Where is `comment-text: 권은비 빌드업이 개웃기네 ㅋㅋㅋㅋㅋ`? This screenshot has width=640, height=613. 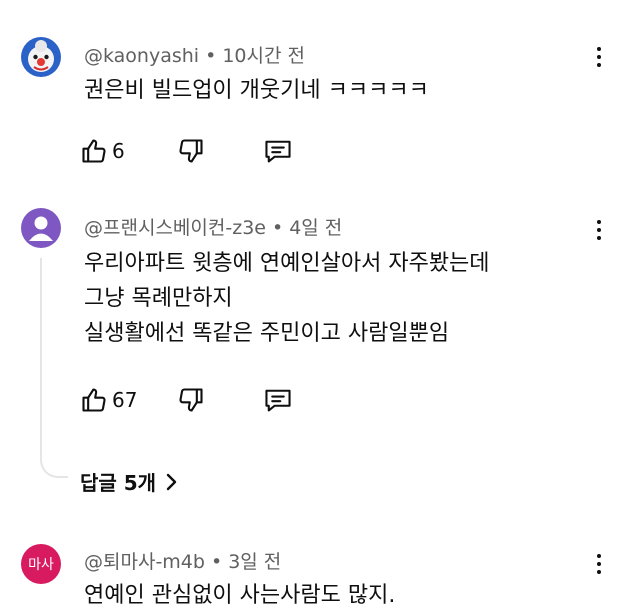 comment-text: 권은비 빌드업이 개웃기네 ㅋㅋㅋㅋㅋ is located at coordinates (256, 90).